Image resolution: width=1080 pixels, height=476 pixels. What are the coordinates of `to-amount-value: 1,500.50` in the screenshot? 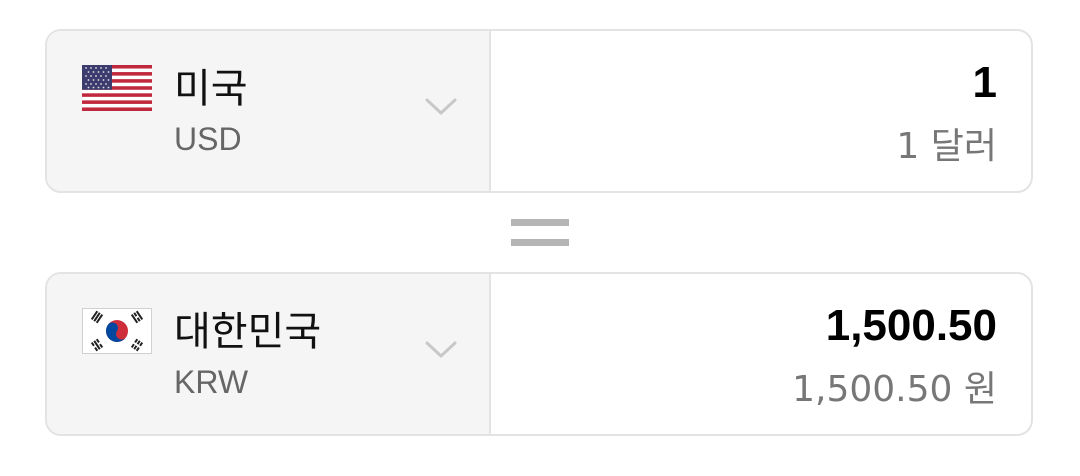 It's located at (911, 325).